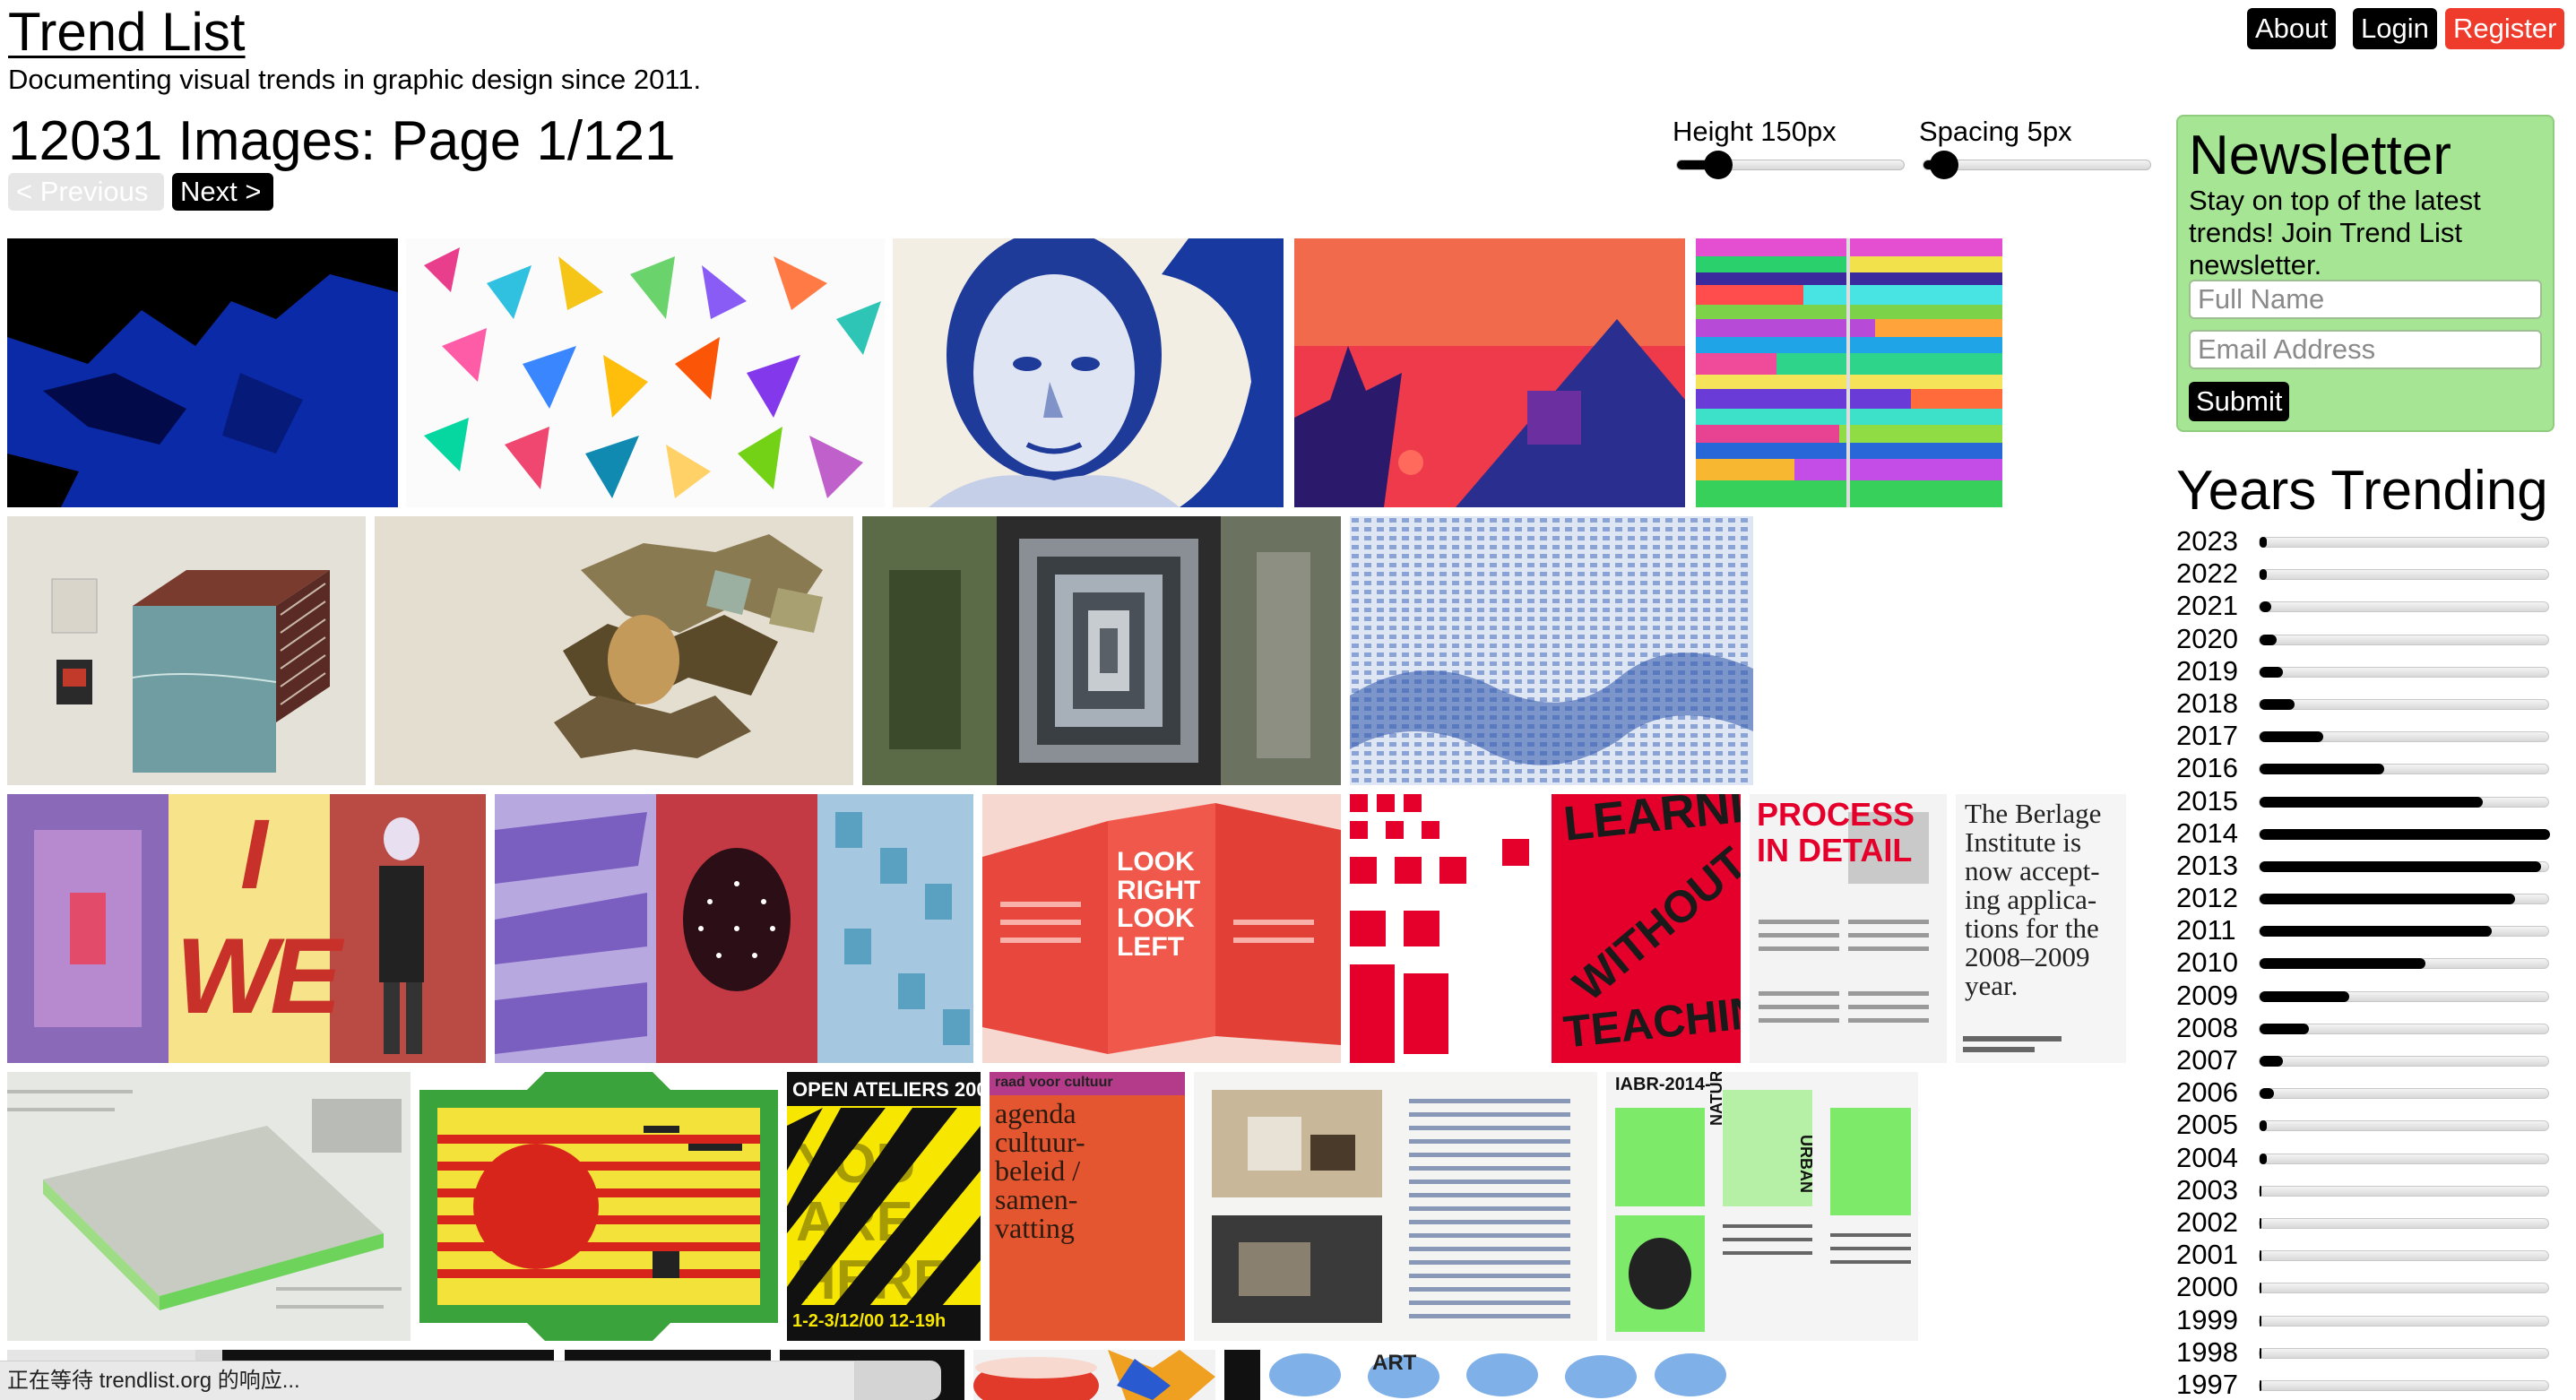  What do you see at coordinates (2364, 736) in the screenshot?
I see `year-row-2017: 2017` at bounding box center [2364, 736].